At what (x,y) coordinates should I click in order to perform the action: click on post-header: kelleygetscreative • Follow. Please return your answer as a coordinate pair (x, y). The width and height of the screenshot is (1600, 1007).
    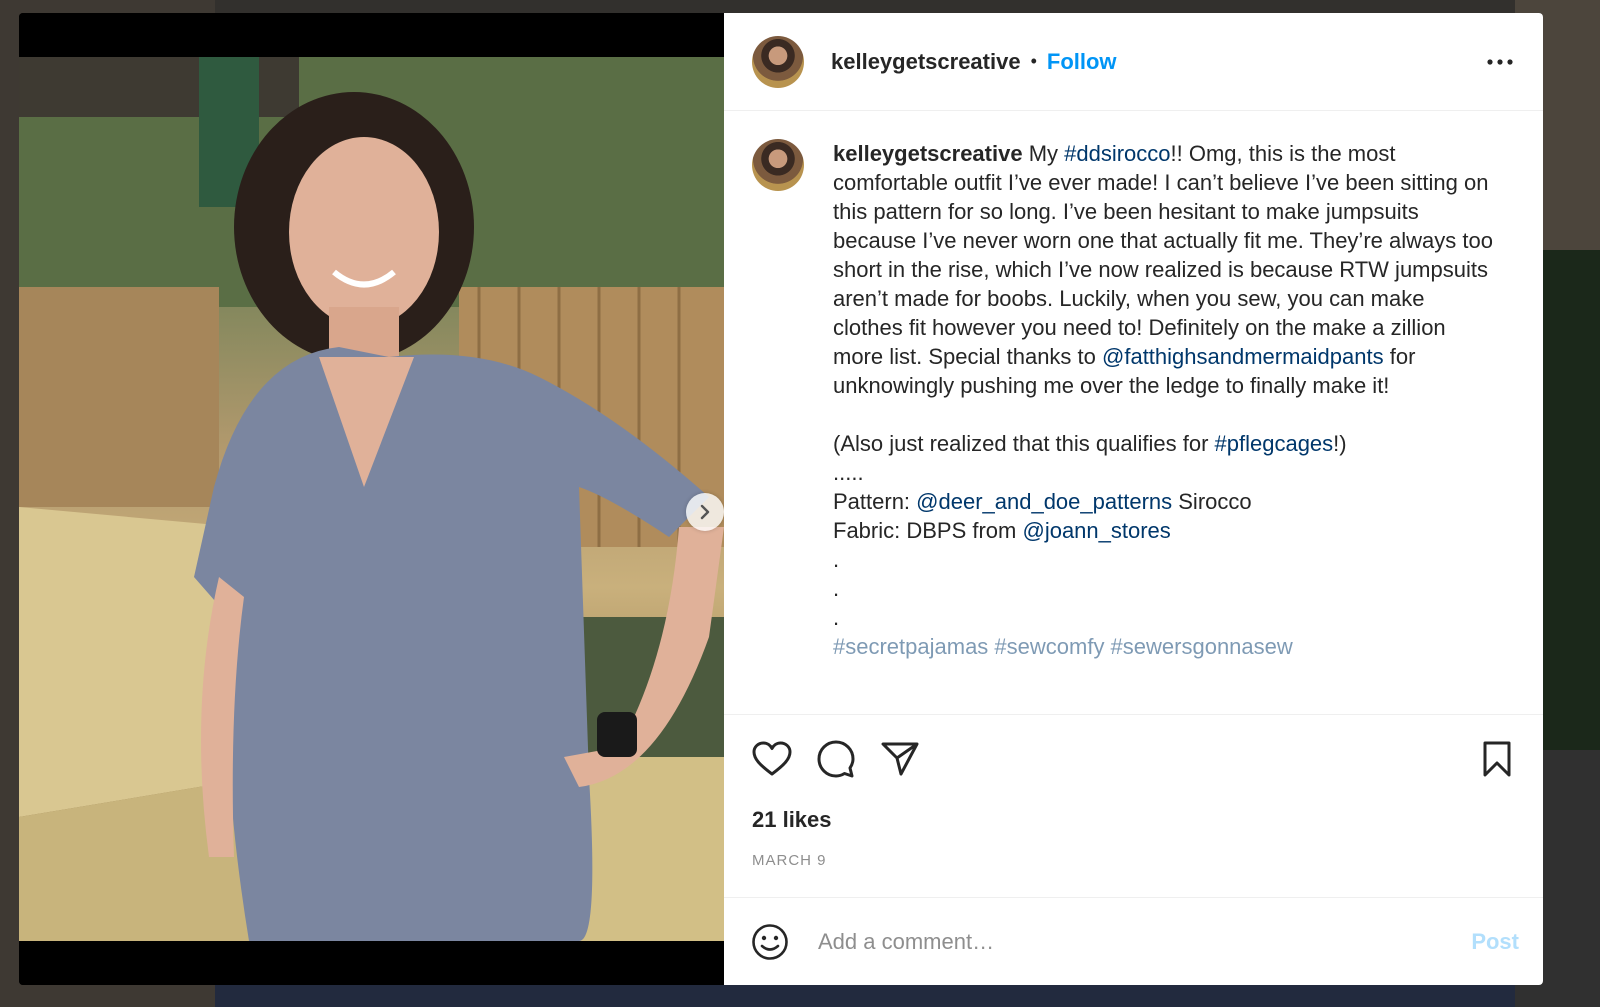
    Looking at the image, I should click on (1133, 62).